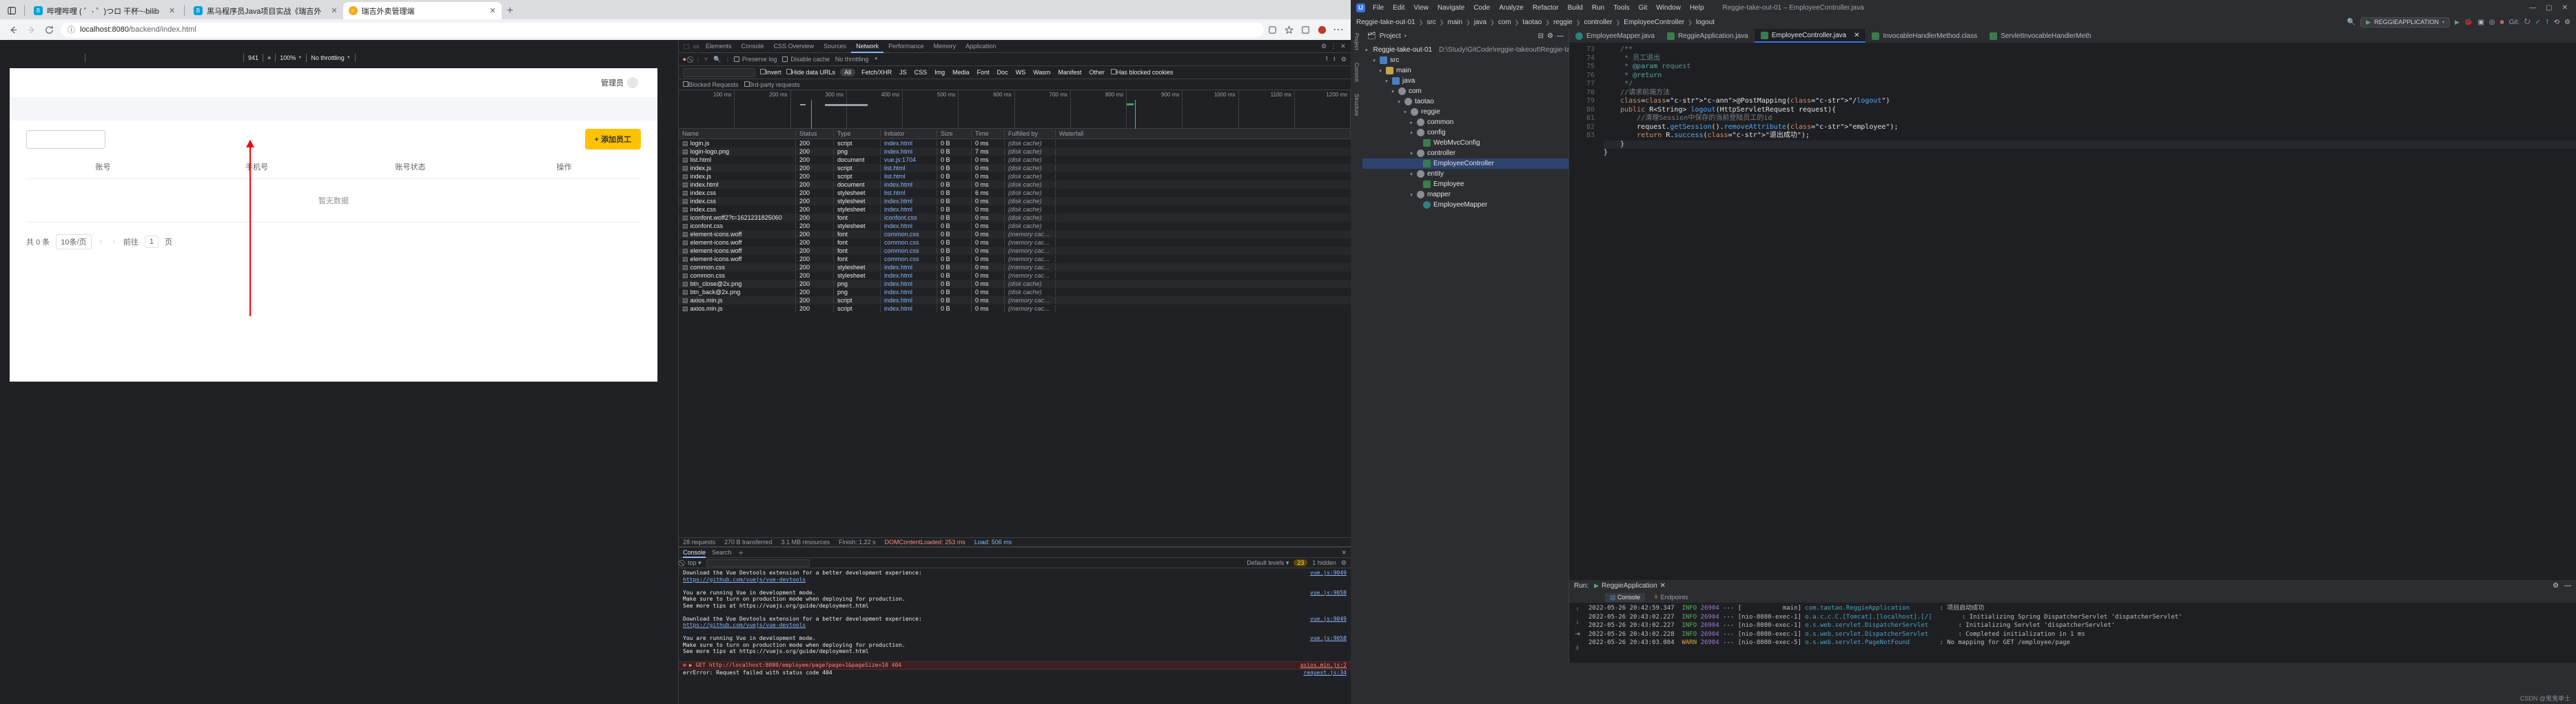 The width and height of the screenshot is (2576, 704). Describe the element at coordinates (719, 72) in the screenshot. I see `network-filter-input` at that location.